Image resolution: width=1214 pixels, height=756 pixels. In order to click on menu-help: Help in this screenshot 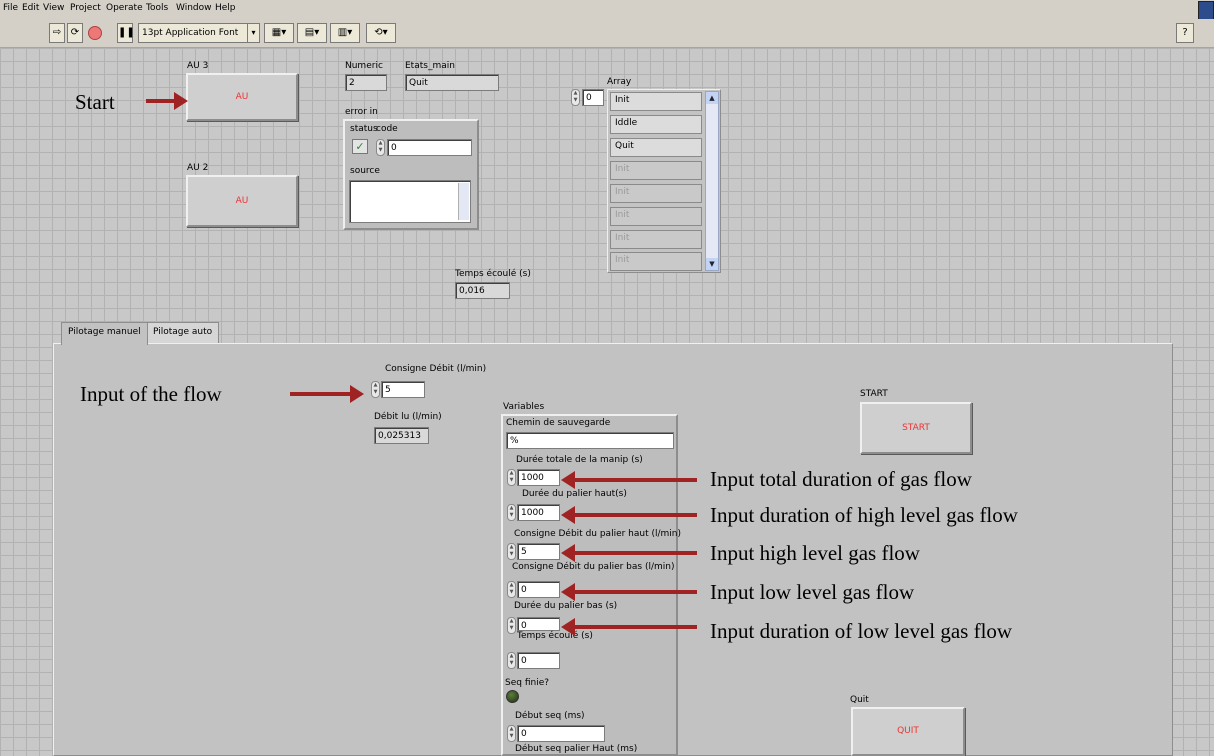, I will do `click(225, 8)`.